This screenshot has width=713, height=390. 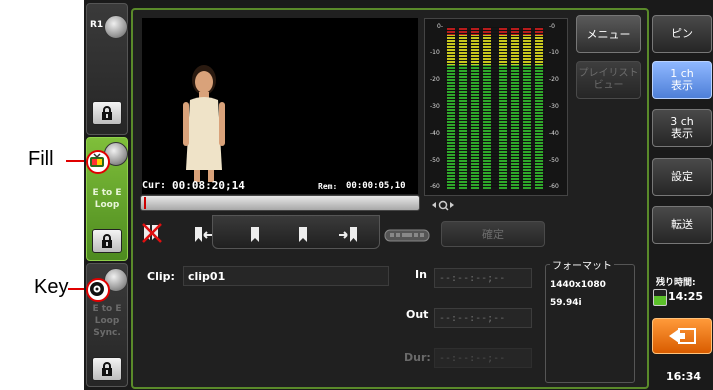 I want to click on cur-timecode-label: Cur:, so click(x=154, y=185).